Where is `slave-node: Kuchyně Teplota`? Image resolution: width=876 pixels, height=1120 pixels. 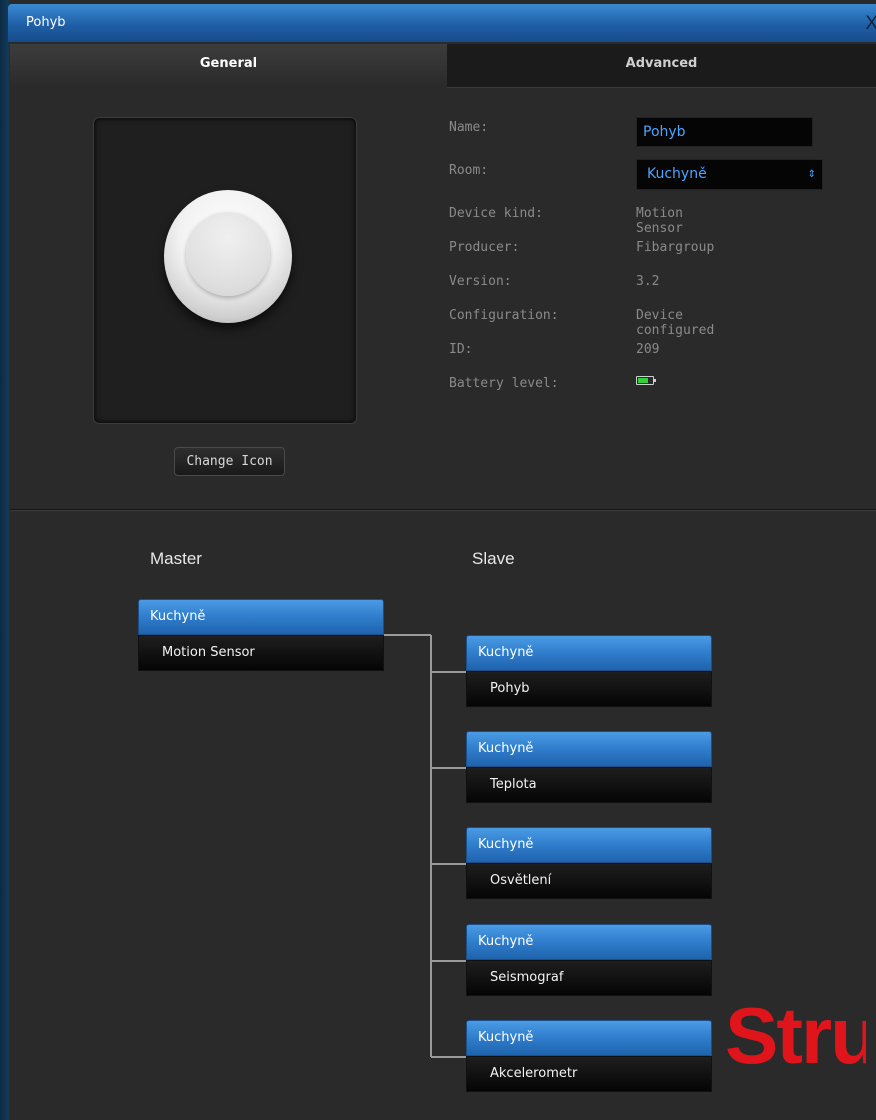
slave-node: Kuchyně Teplota is located at coordinates (589, 767).